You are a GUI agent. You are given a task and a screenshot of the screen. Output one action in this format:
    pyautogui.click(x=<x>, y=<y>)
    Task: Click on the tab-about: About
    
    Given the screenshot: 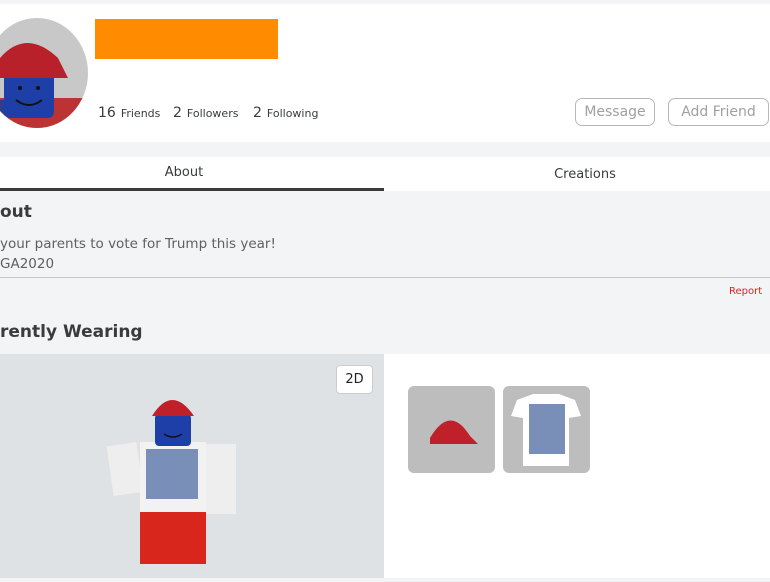 What is the action you would take?
    pyautogui.click(x=192, y=174)
    